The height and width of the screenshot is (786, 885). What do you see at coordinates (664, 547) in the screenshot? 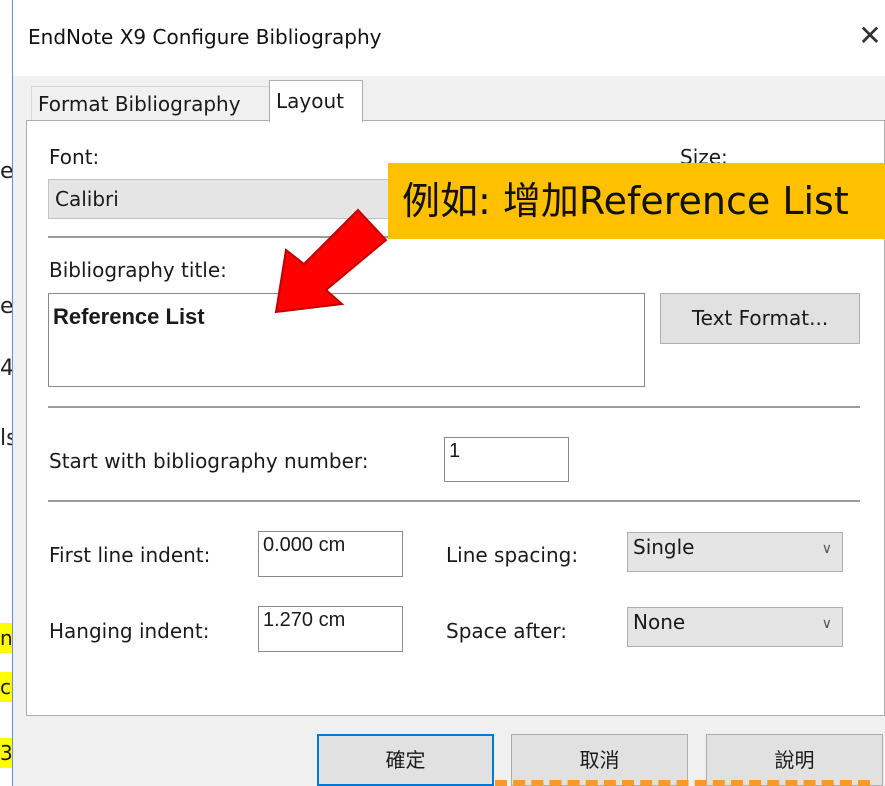
I see `line-spacing-value: Single` at bounding box center [664, 547].